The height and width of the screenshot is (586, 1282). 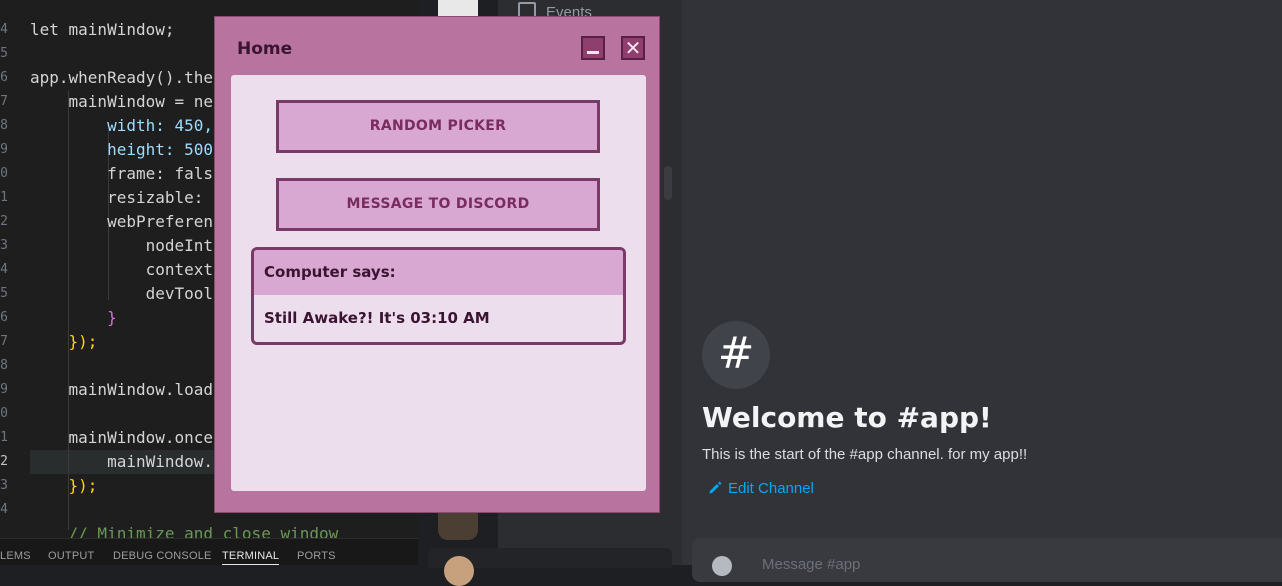 I want to click on code-line: frame: fals, so click(x=121, y=174).